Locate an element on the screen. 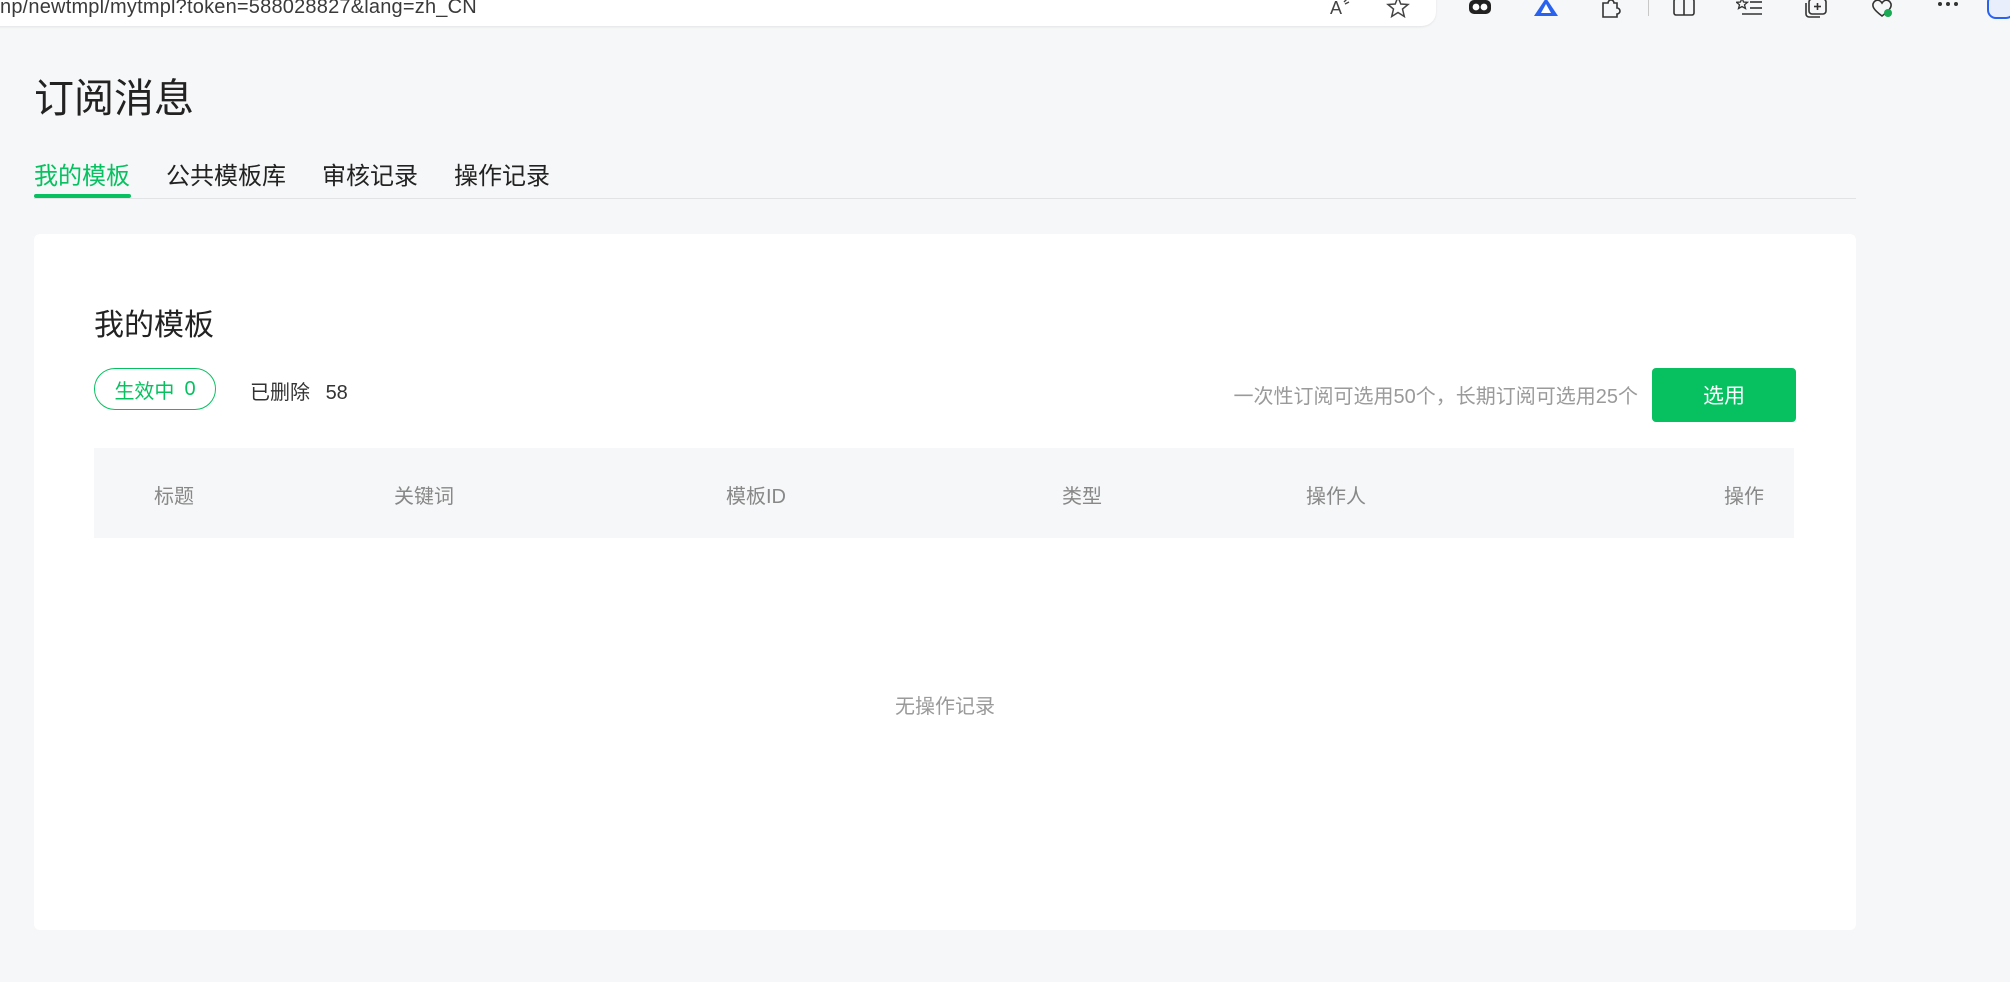 The width and height of the screenshot is (2010, 982). filter-active-label: 生效中 is located at coordinates (144, 391).